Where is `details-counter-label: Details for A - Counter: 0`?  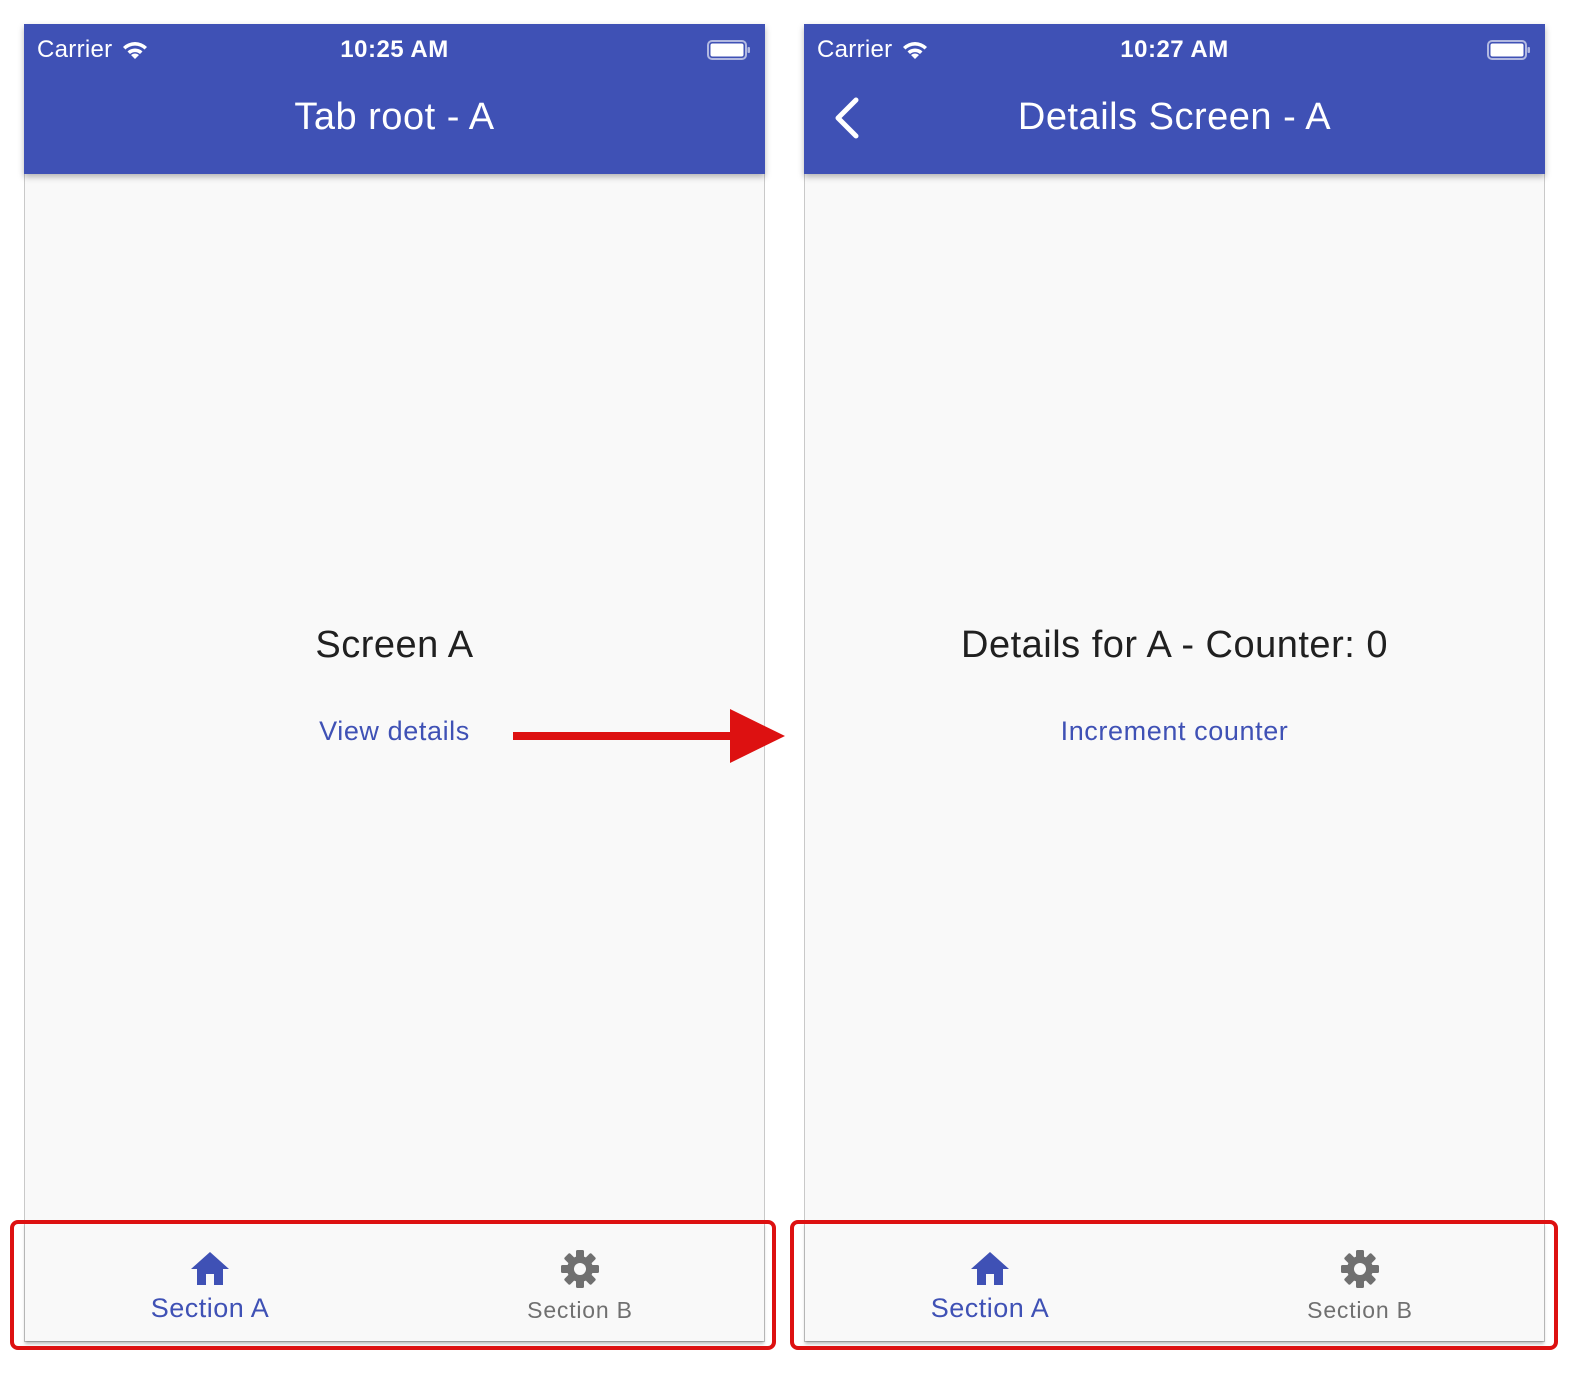
details-counter-label: Details for A - Counter: 0 is located at coordinates (1174, 645).